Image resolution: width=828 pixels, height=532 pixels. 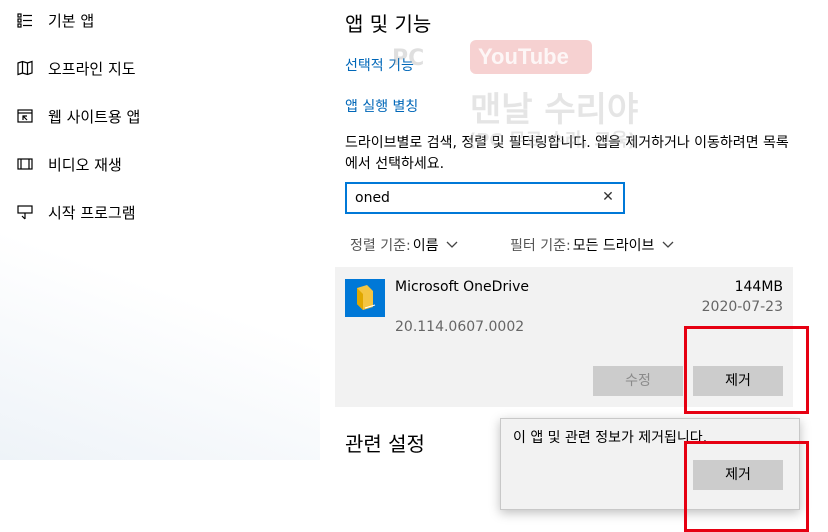 What do you see at coordinates (460, 327) in the screenshot?
I see `app-version: 20.114.0607.0002` at bounding box center [460, 327].